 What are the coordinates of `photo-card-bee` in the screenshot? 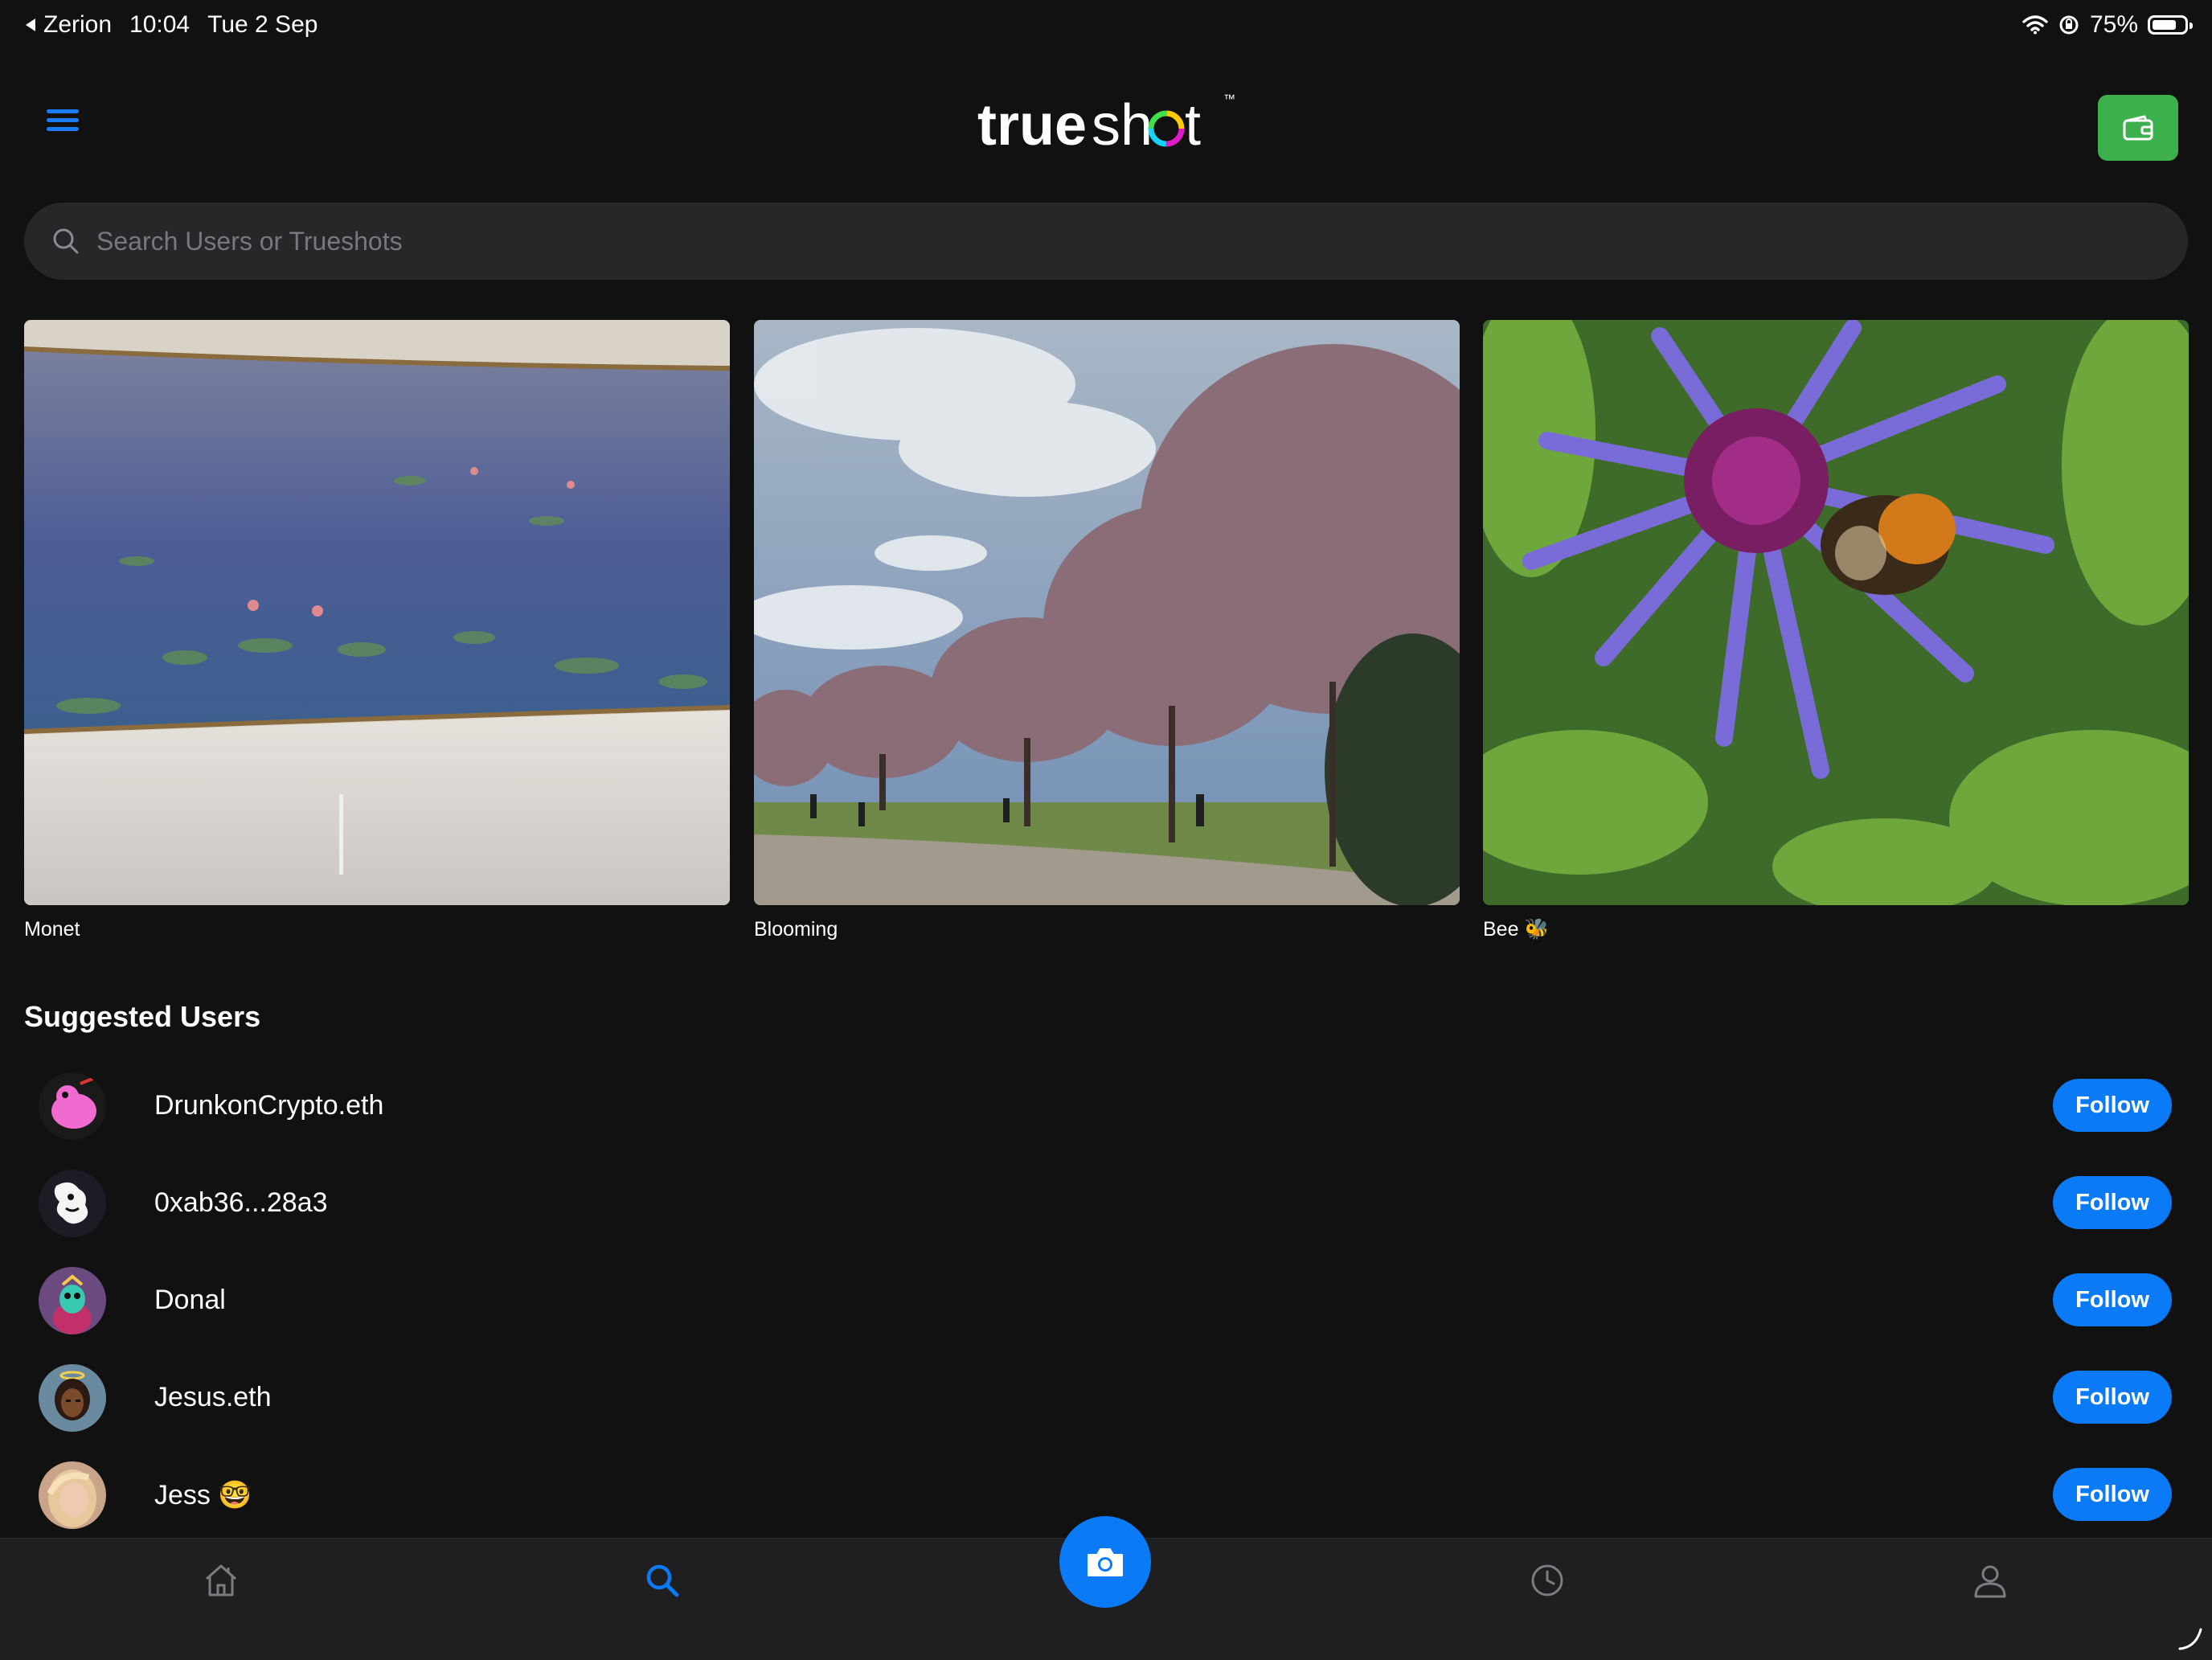 It's located at (1836, 612).